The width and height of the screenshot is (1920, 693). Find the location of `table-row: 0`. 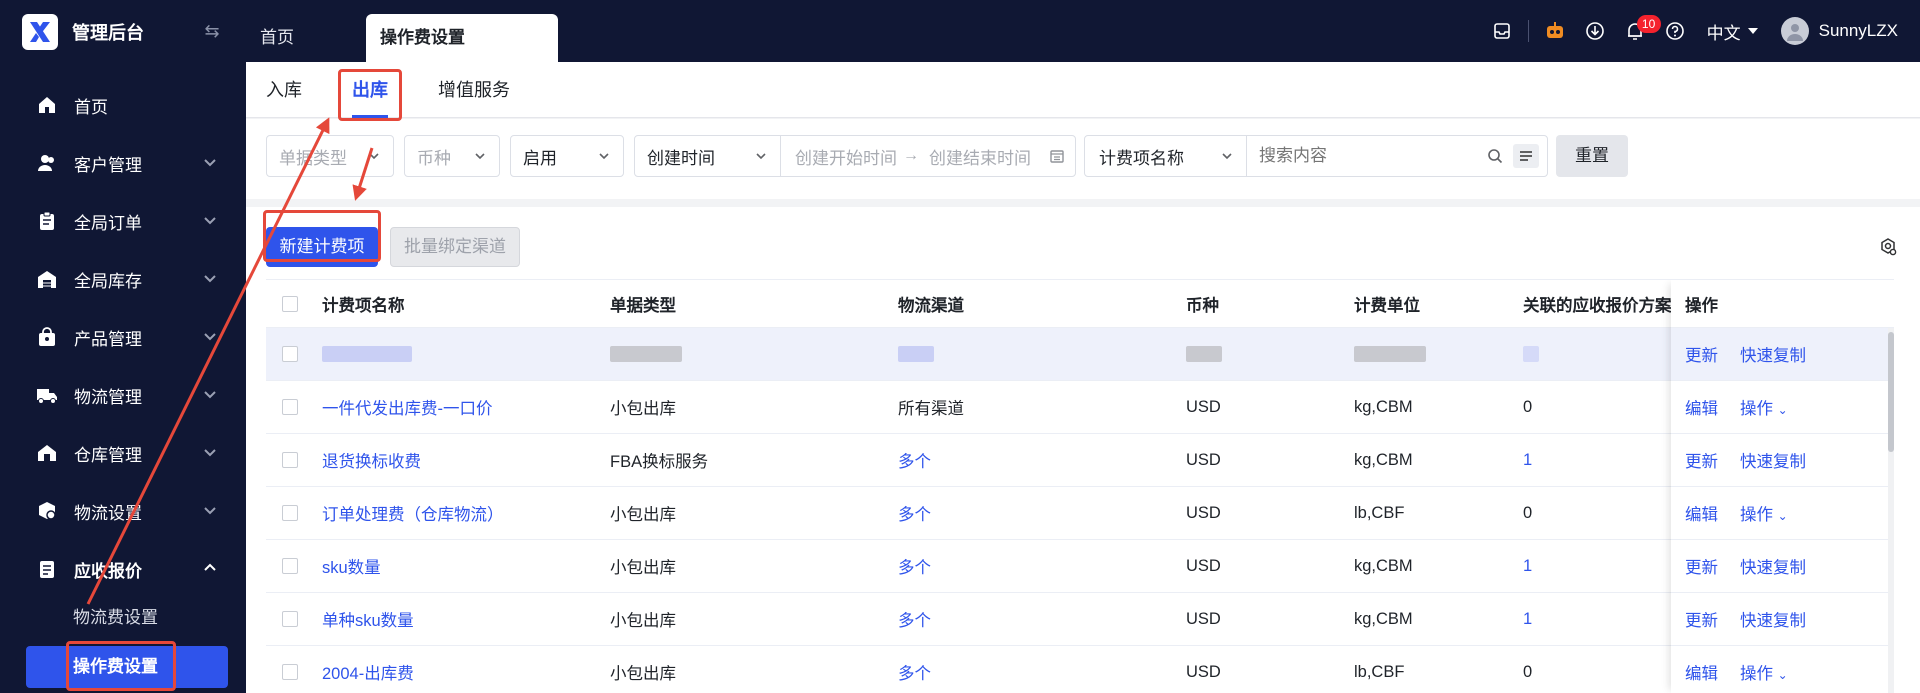

table-row: 0 is located at coordinates (1080, 354).